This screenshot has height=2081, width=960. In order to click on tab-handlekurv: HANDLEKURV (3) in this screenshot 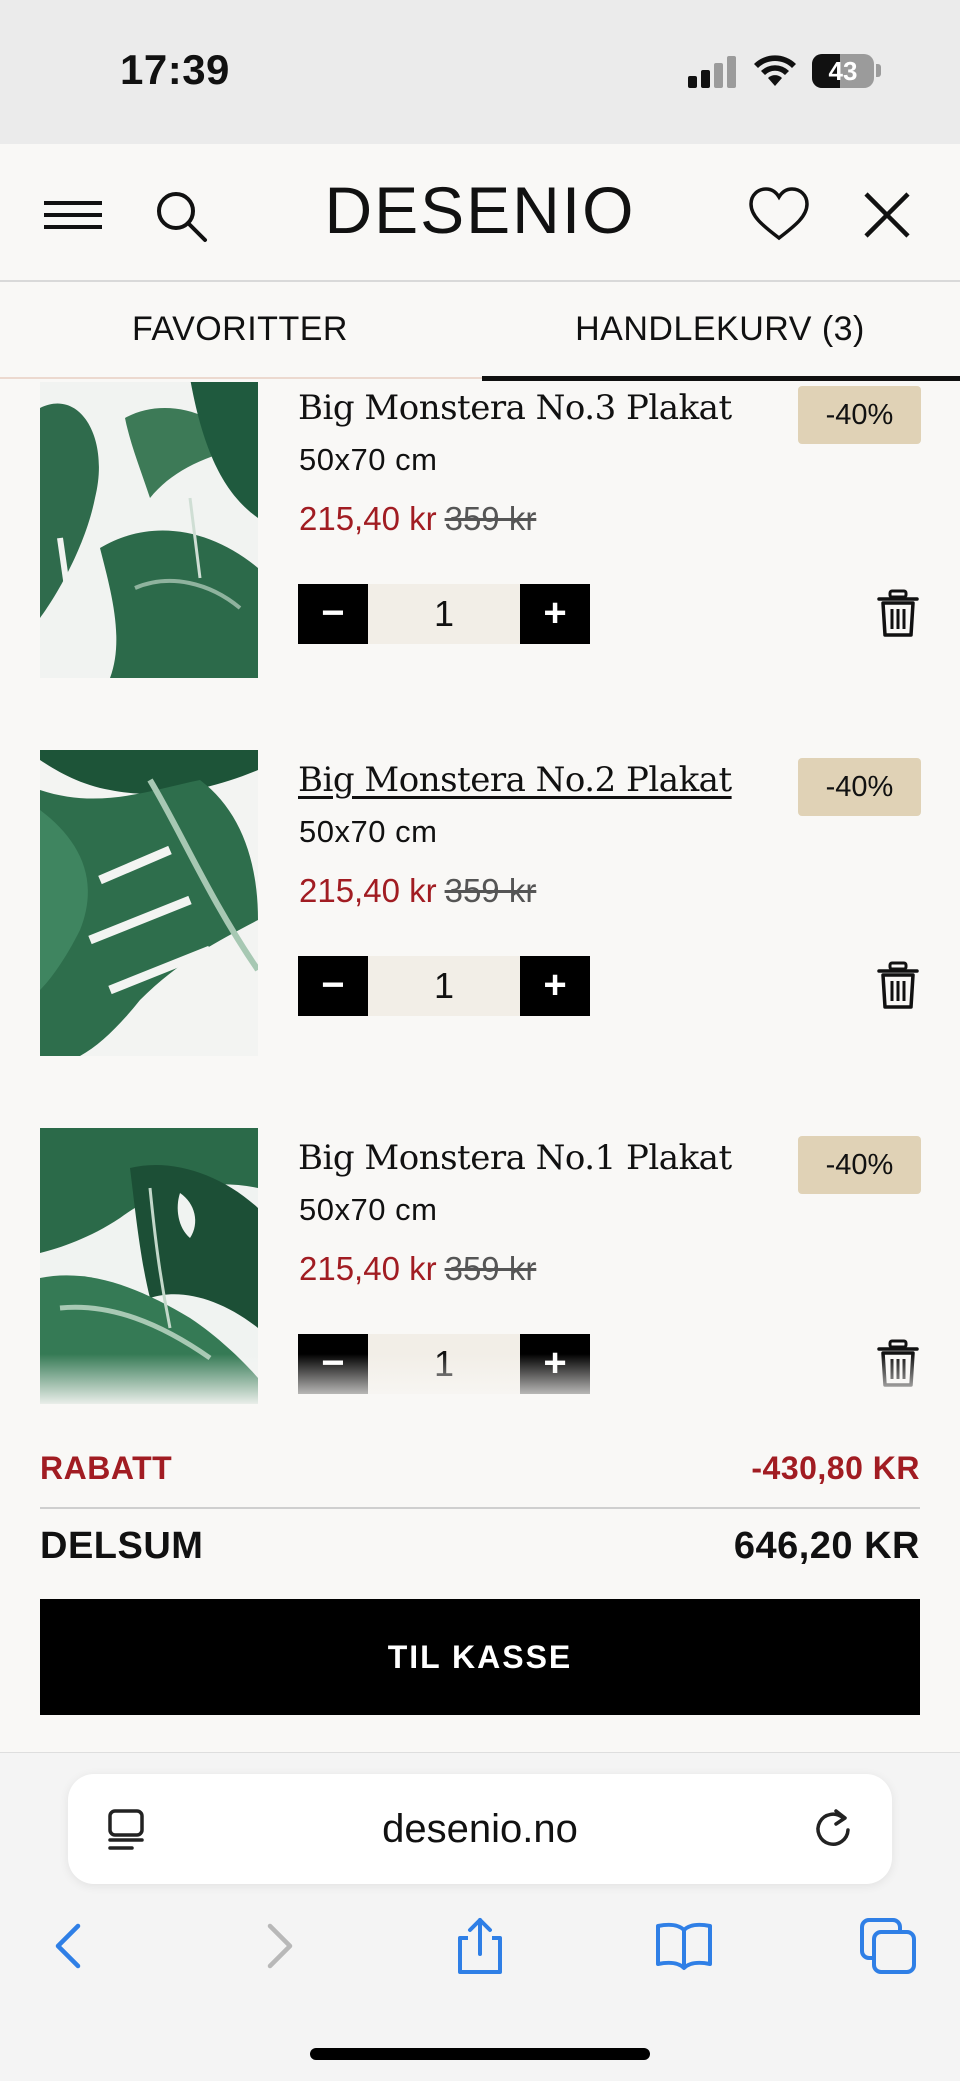, I will do `click(720, 332)`.